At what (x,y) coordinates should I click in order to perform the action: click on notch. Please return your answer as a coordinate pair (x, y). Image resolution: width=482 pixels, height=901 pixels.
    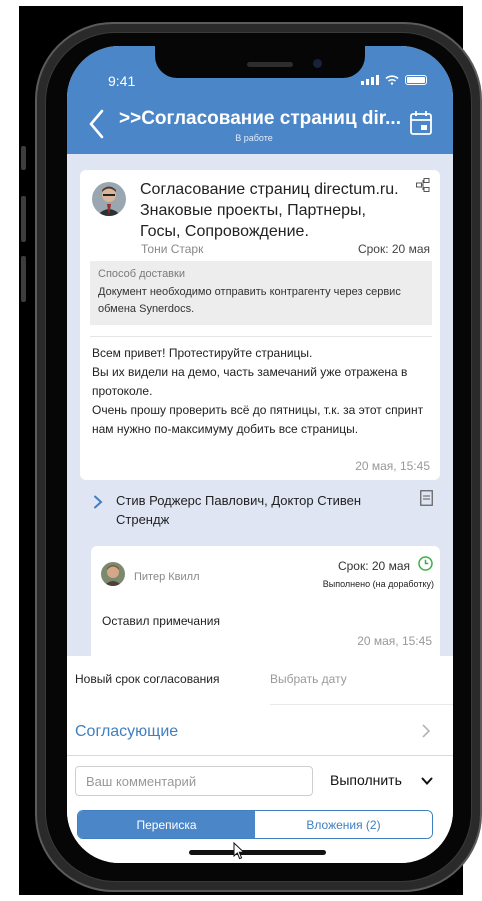
    Looking at the image, I should click on (260, 62).